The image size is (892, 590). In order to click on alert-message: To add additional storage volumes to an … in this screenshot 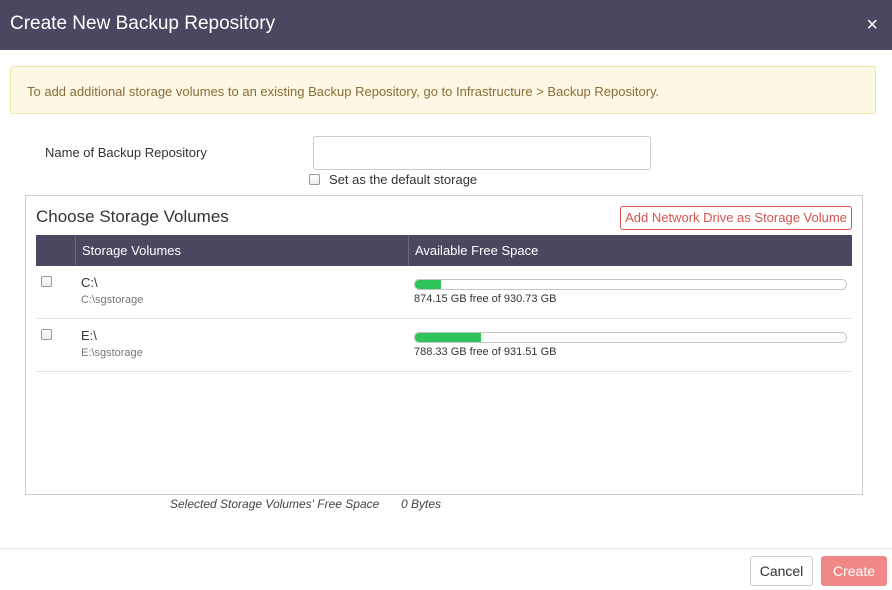, I will do `click(343, 91)`.